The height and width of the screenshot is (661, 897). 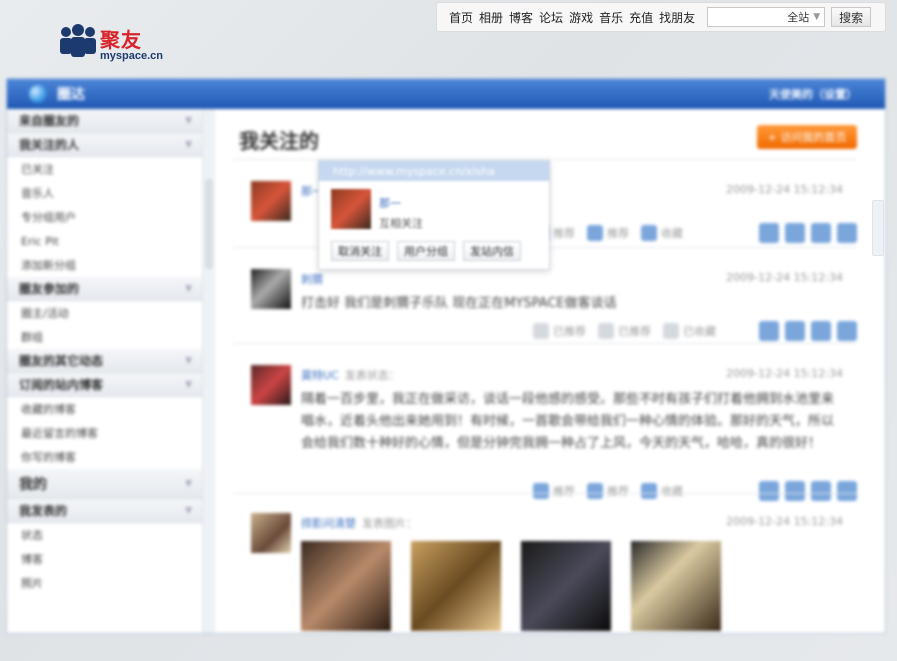 I want to click on sidebar-item: 专分组用户, so click(x=104, y=217).